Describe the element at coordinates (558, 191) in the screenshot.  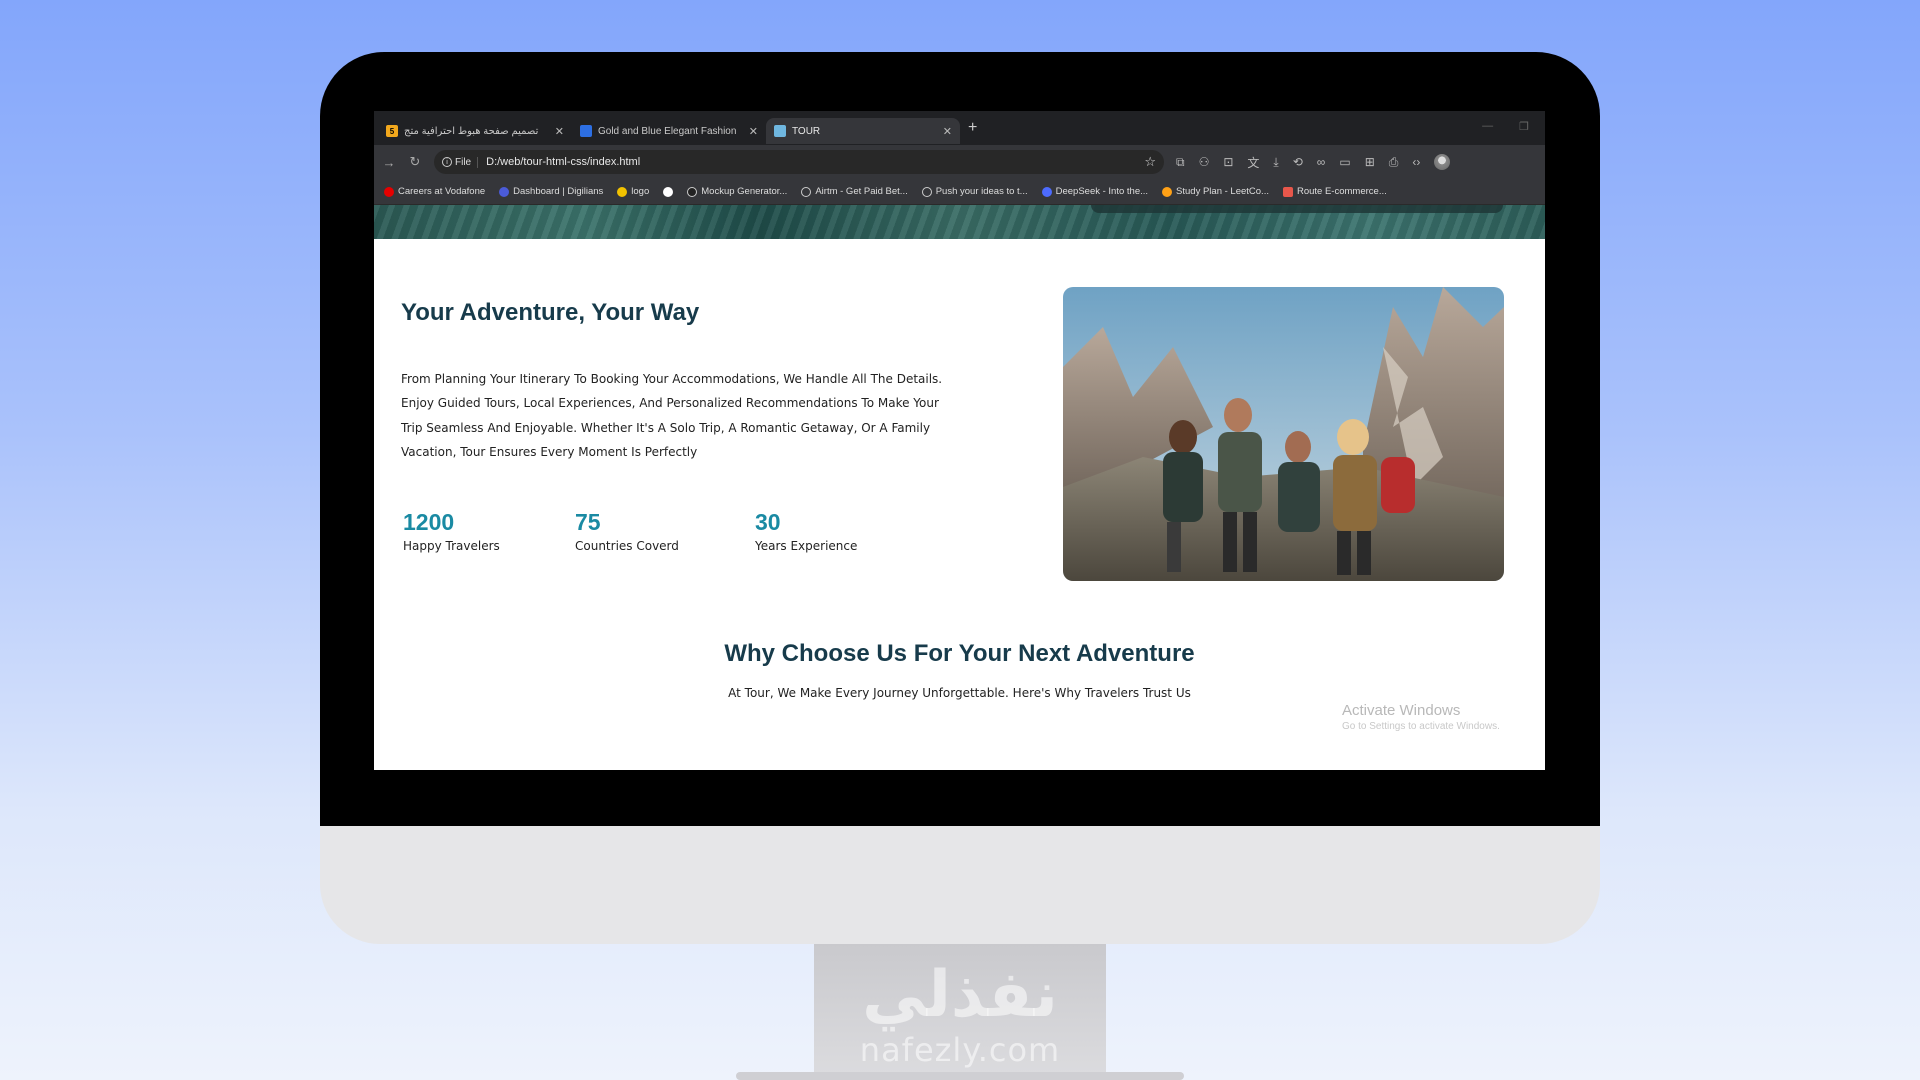
I see `bookmark-label: Dashboard | Digilians` at that location.